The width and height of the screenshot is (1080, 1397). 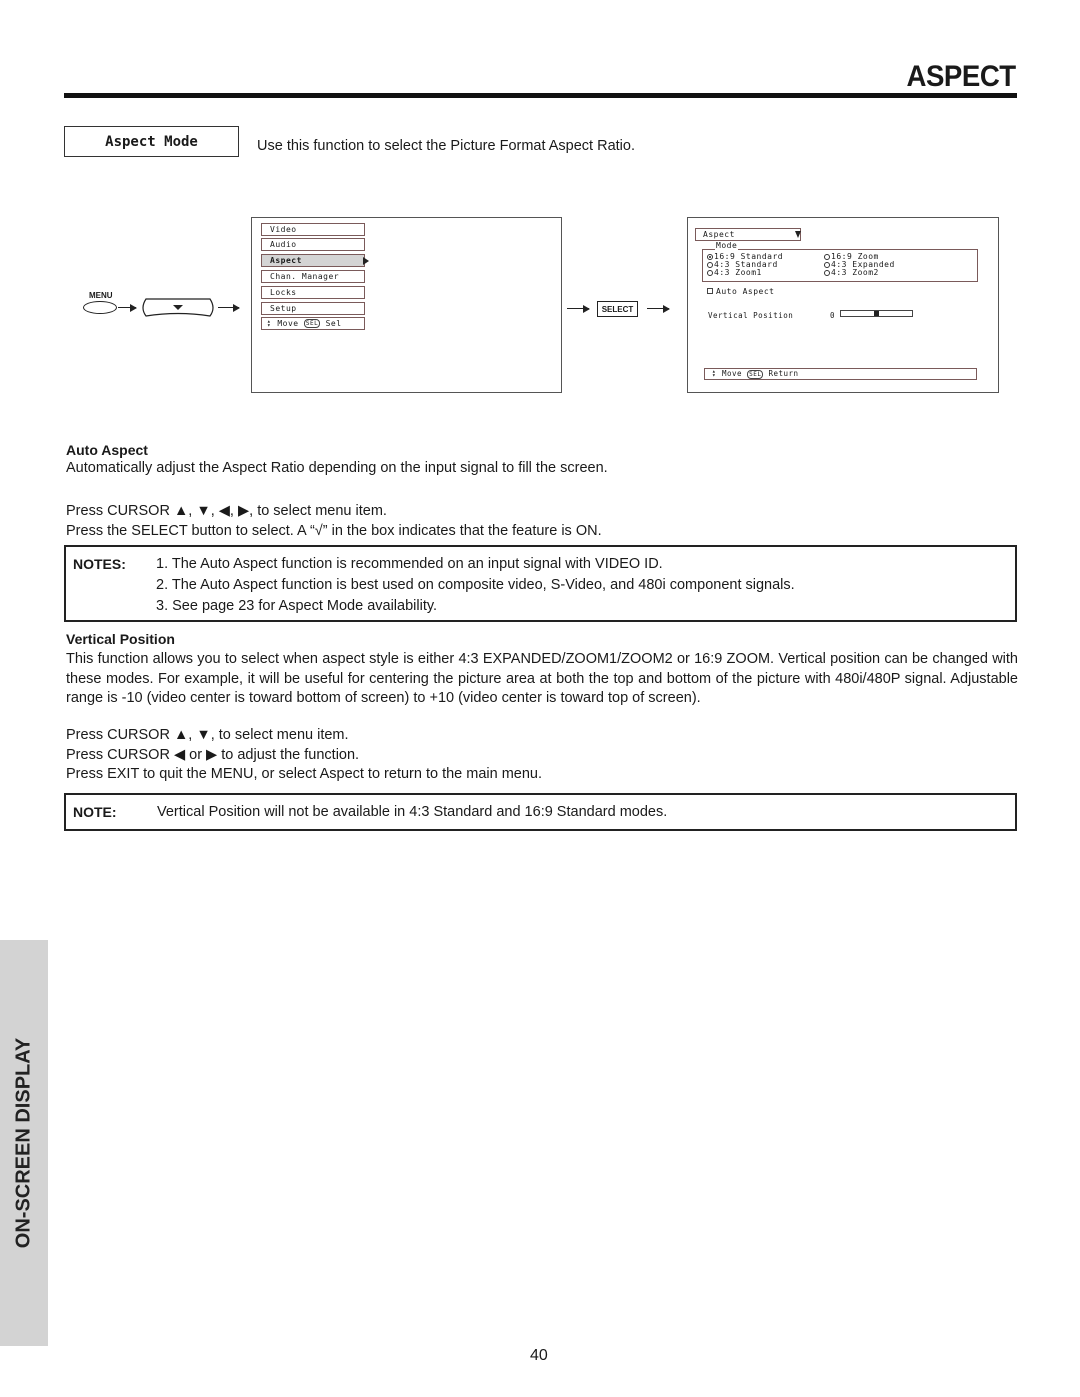 I want to click on vertical-position-label: Vertical Position, so click(x=751, y=315).